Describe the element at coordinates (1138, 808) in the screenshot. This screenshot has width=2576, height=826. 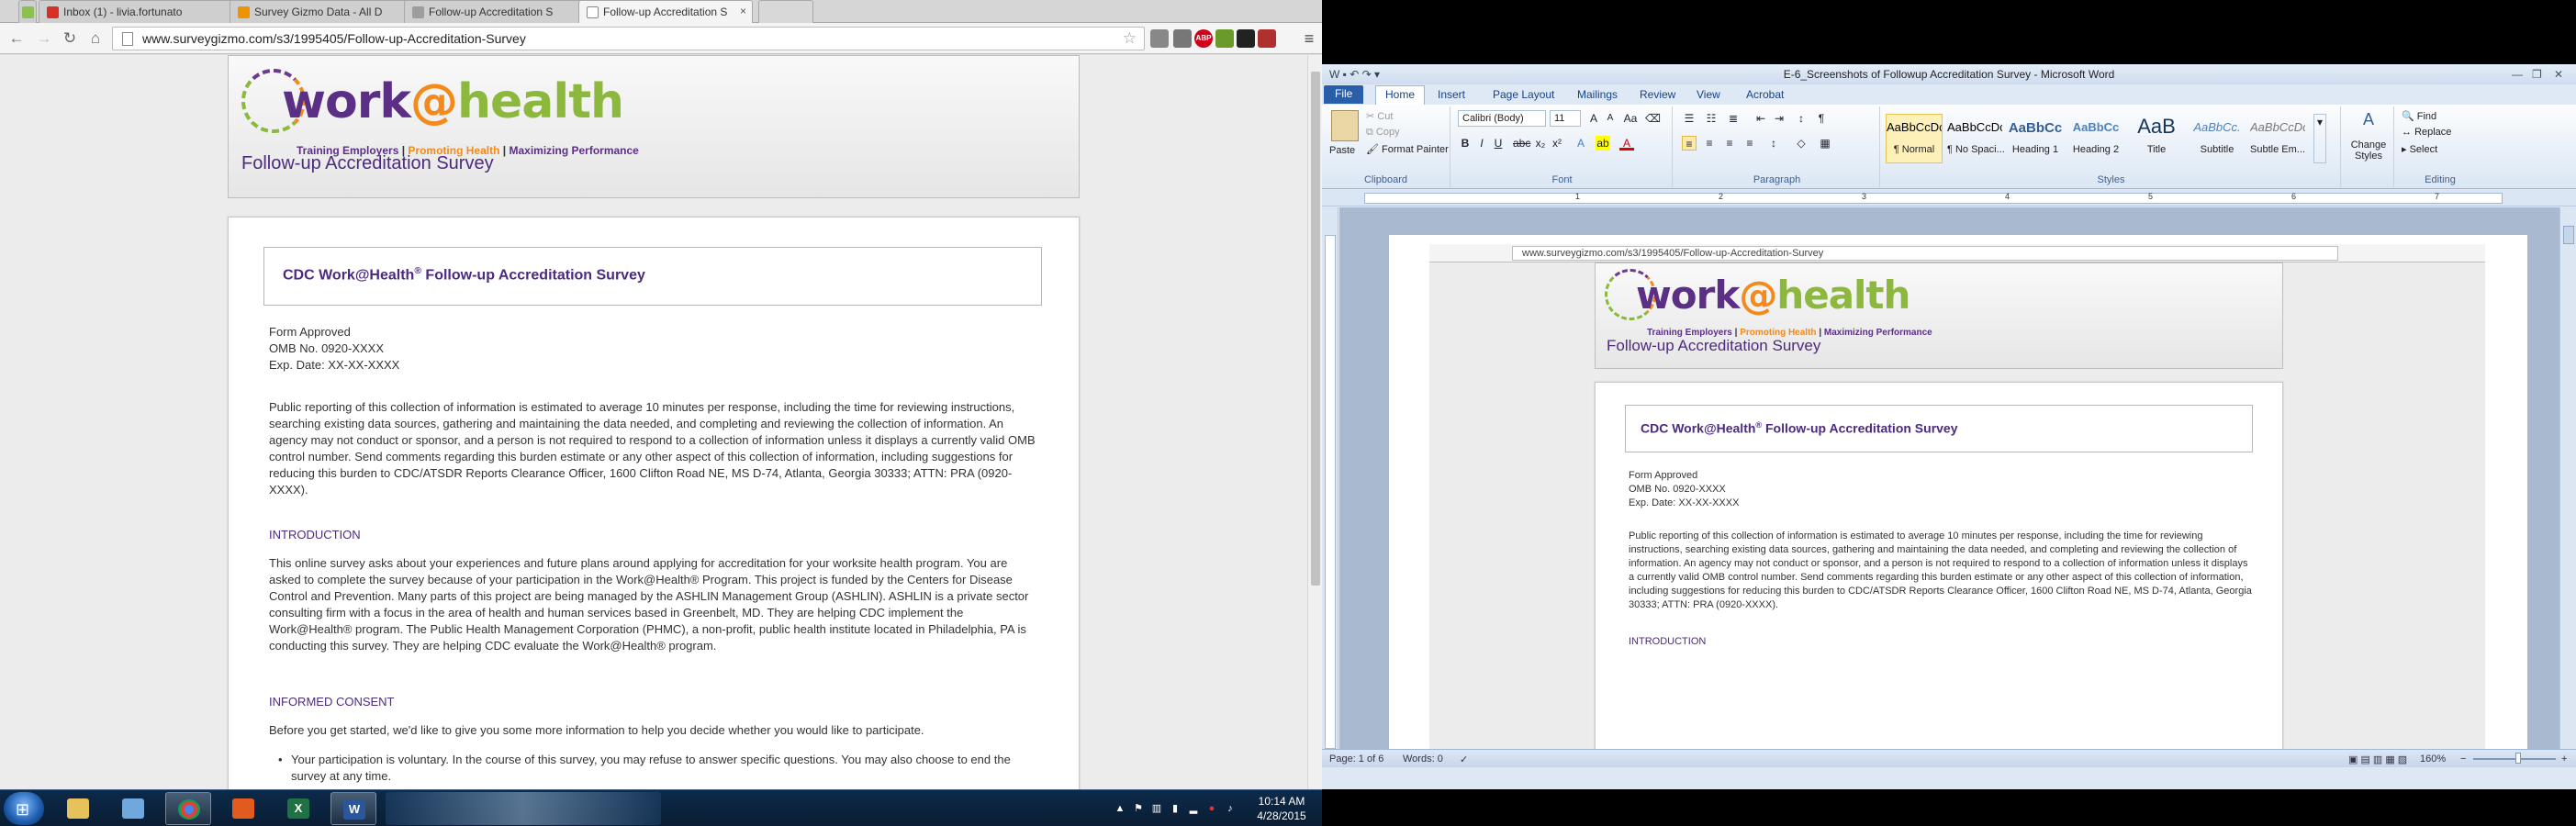
I see `flag-icon: ⚑` at that location.